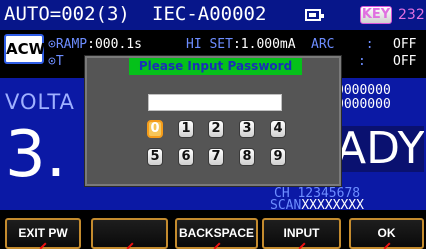 This screenshot has width=426, height=249. Describe the element at coordinates (209, 14) in the screenshot. I see `test-name: IEC-A00002` at that location.